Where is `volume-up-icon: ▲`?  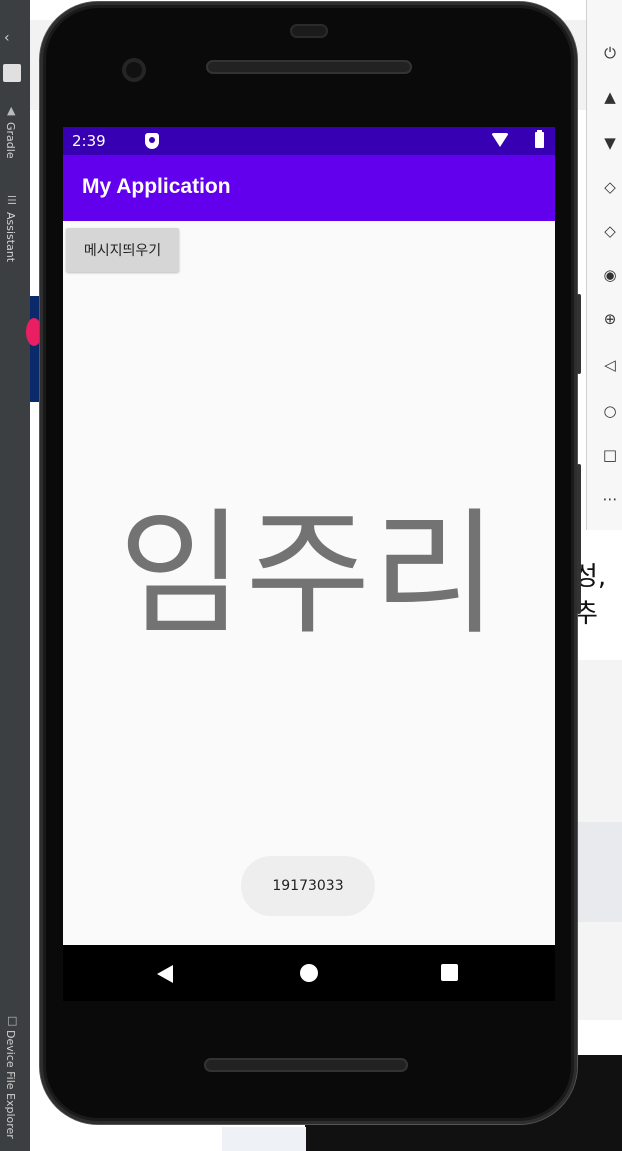 volume-up-icon: ▲ is located at coordinates (610, 97).